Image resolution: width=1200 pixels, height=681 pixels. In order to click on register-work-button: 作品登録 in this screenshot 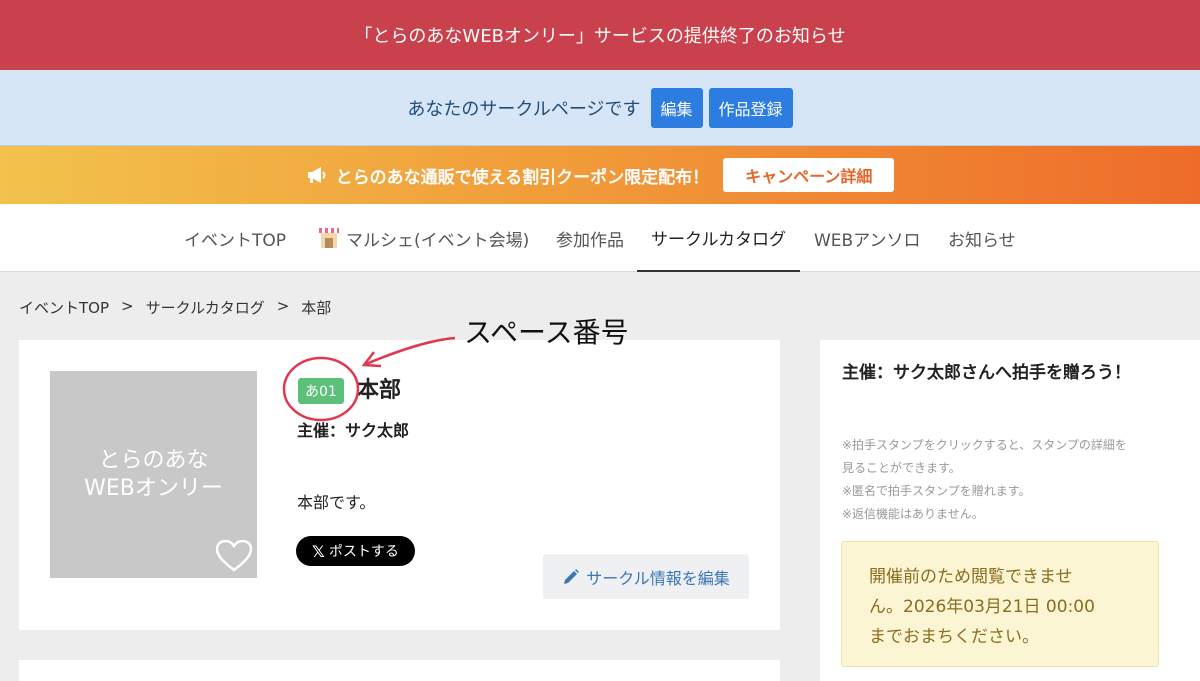, I will do `click(750, 107)`.